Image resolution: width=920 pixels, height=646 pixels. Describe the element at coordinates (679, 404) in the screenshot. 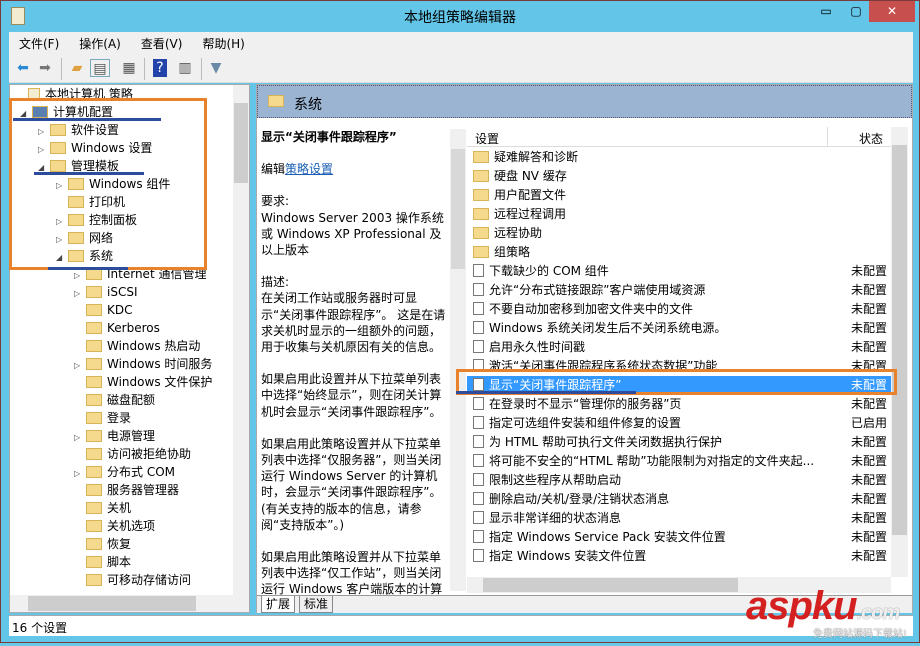

I see `setting-row: 在登录时不显示“管理你的服务器”页 未配置` at that location.